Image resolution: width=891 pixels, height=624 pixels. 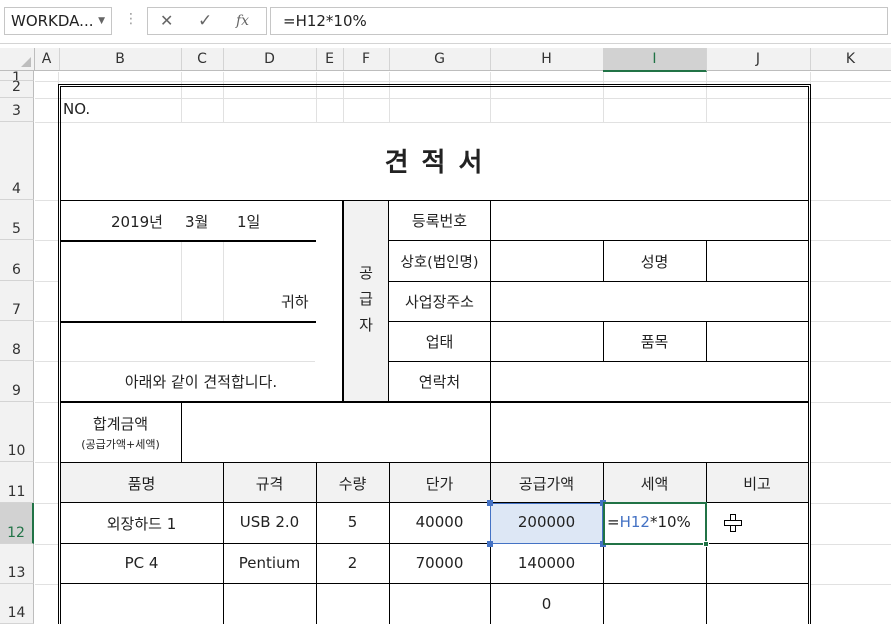 What do you see at coordinates (366, 273) in the screenshot?
I see `supplier-char-1: 공` at bounding box center [366, 273].